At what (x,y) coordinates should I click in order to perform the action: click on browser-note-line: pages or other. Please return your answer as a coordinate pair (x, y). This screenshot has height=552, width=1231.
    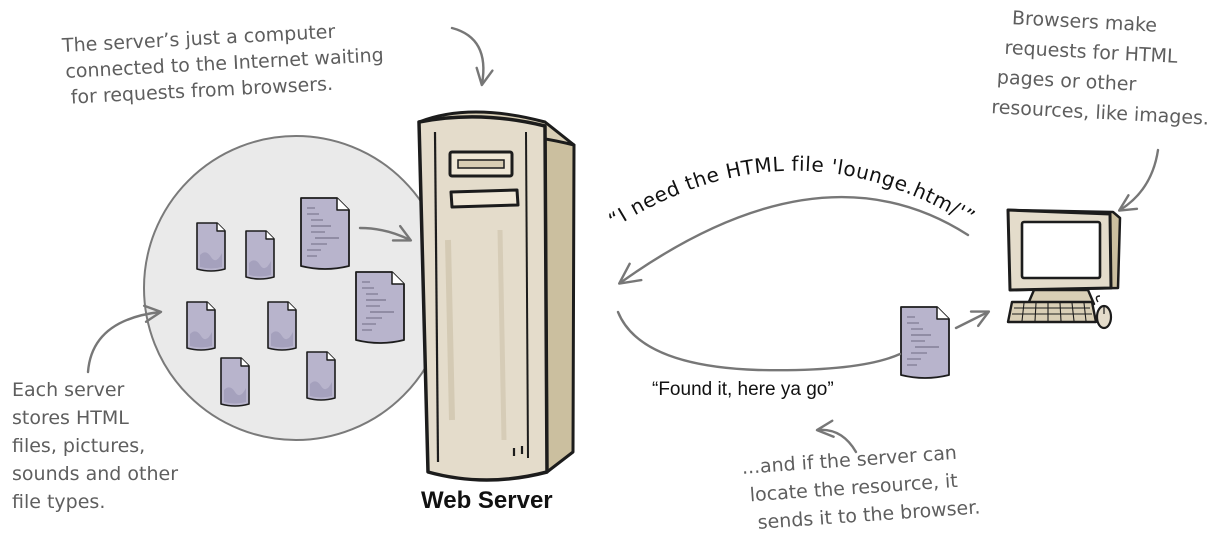
    Looking at the image, I should click on (1066, 80).